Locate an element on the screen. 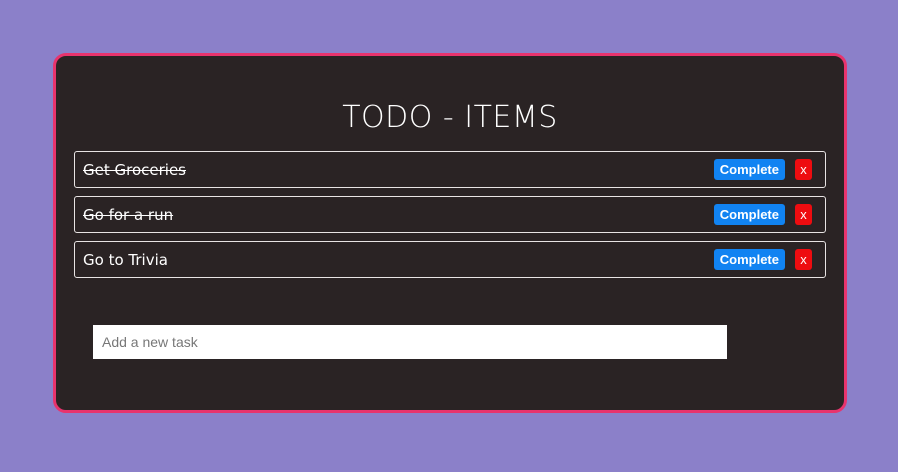 The height and width of the screenshot is (472, 898). todo-item-text: Go to Trivia is located at coordinates (125, 259).